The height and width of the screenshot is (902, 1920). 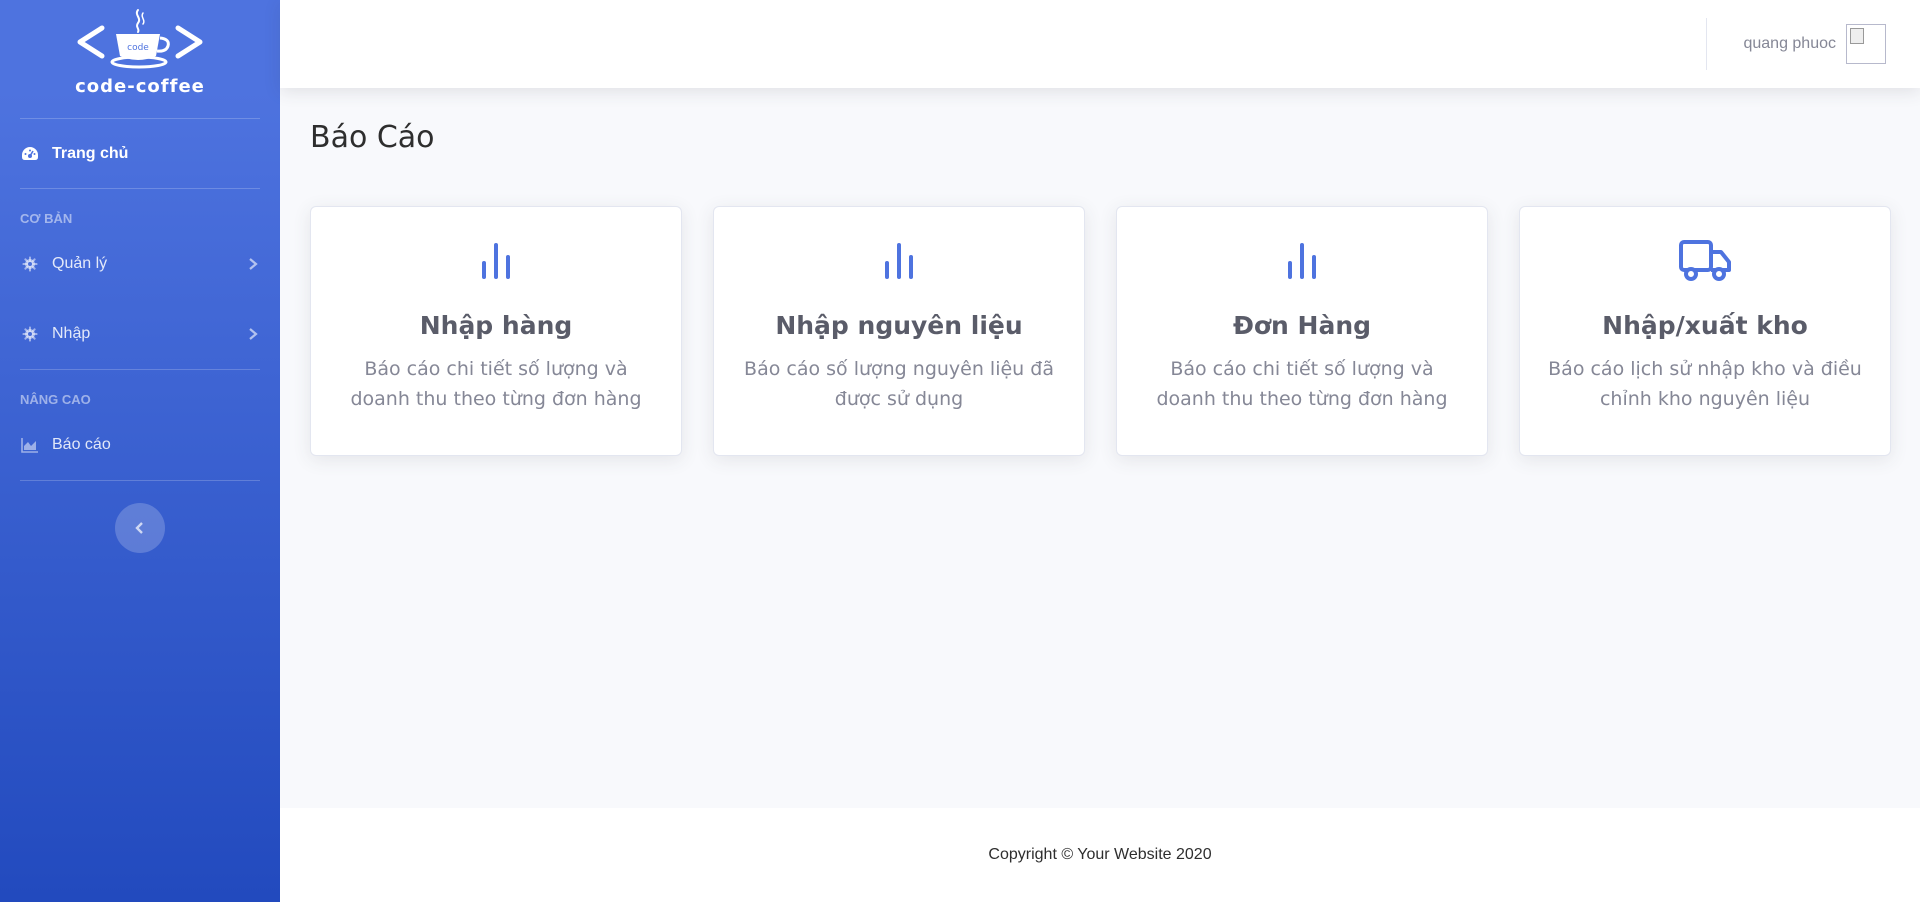 I want to click on copyright-text: Copyright © Your Website 2020, so click(x=1100, y=854).